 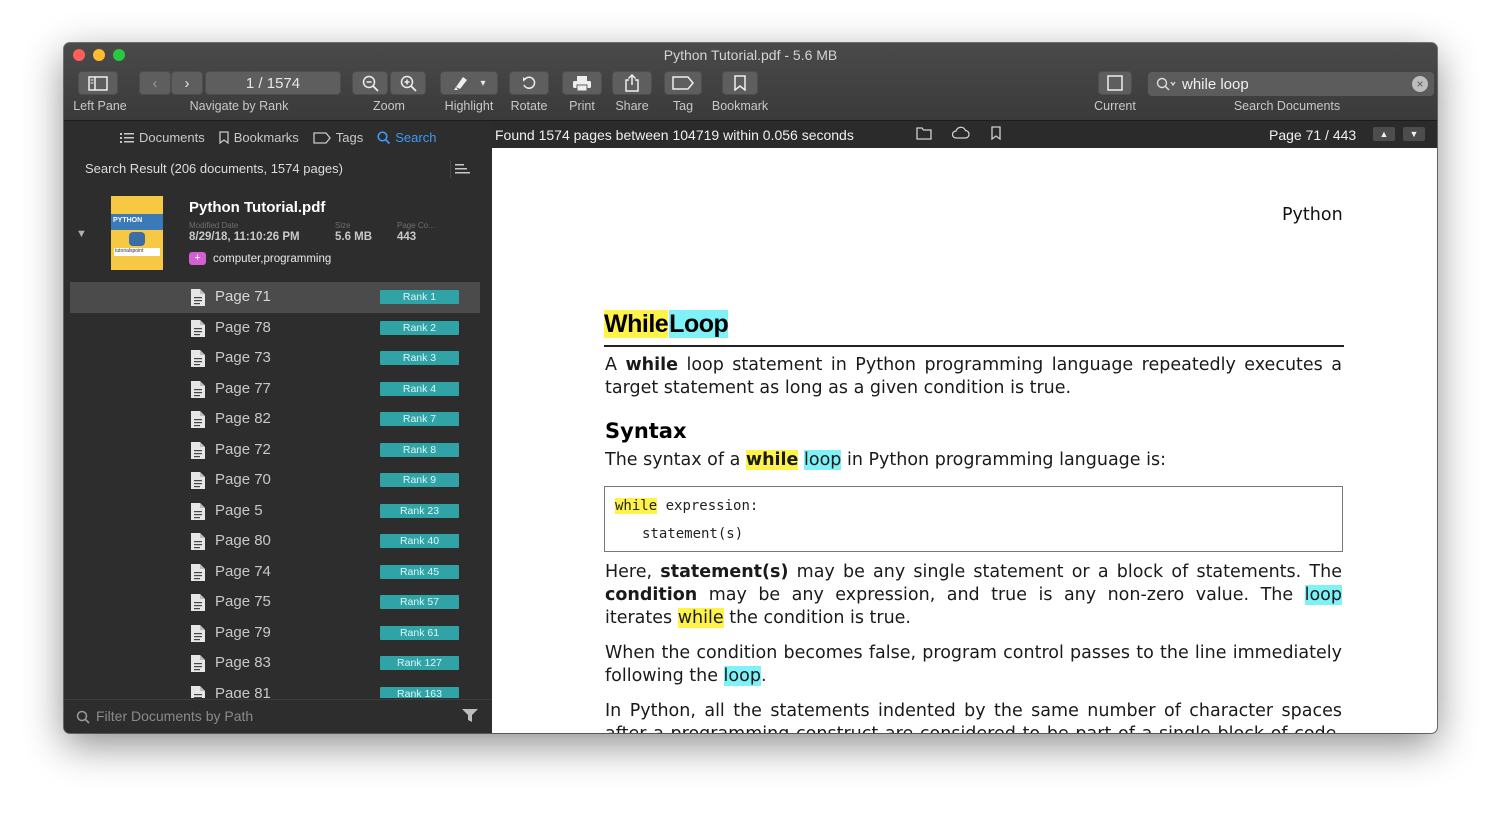 I want to click on chevron-right-icon: ›, so click(x=187, y=83).